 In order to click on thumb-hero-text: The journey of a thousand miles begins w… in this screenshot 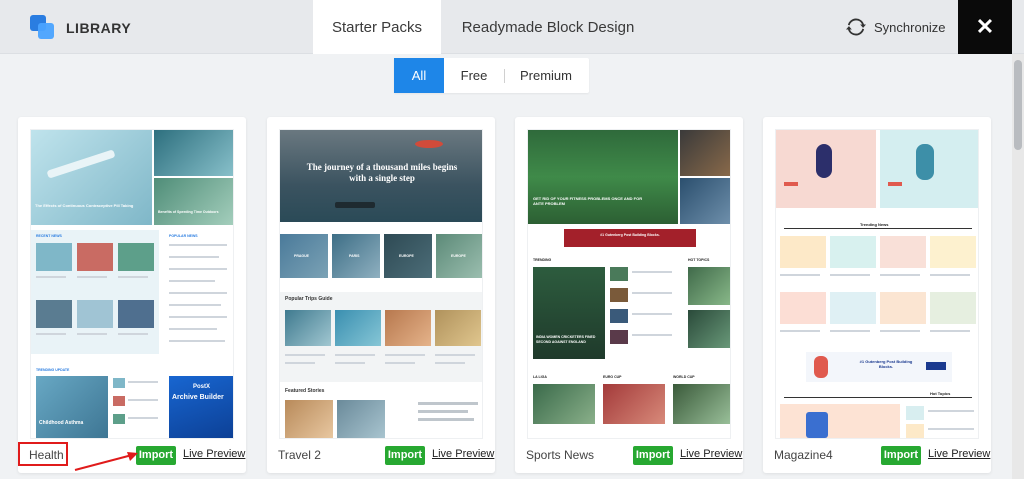, I will do `click(382, 172)`.